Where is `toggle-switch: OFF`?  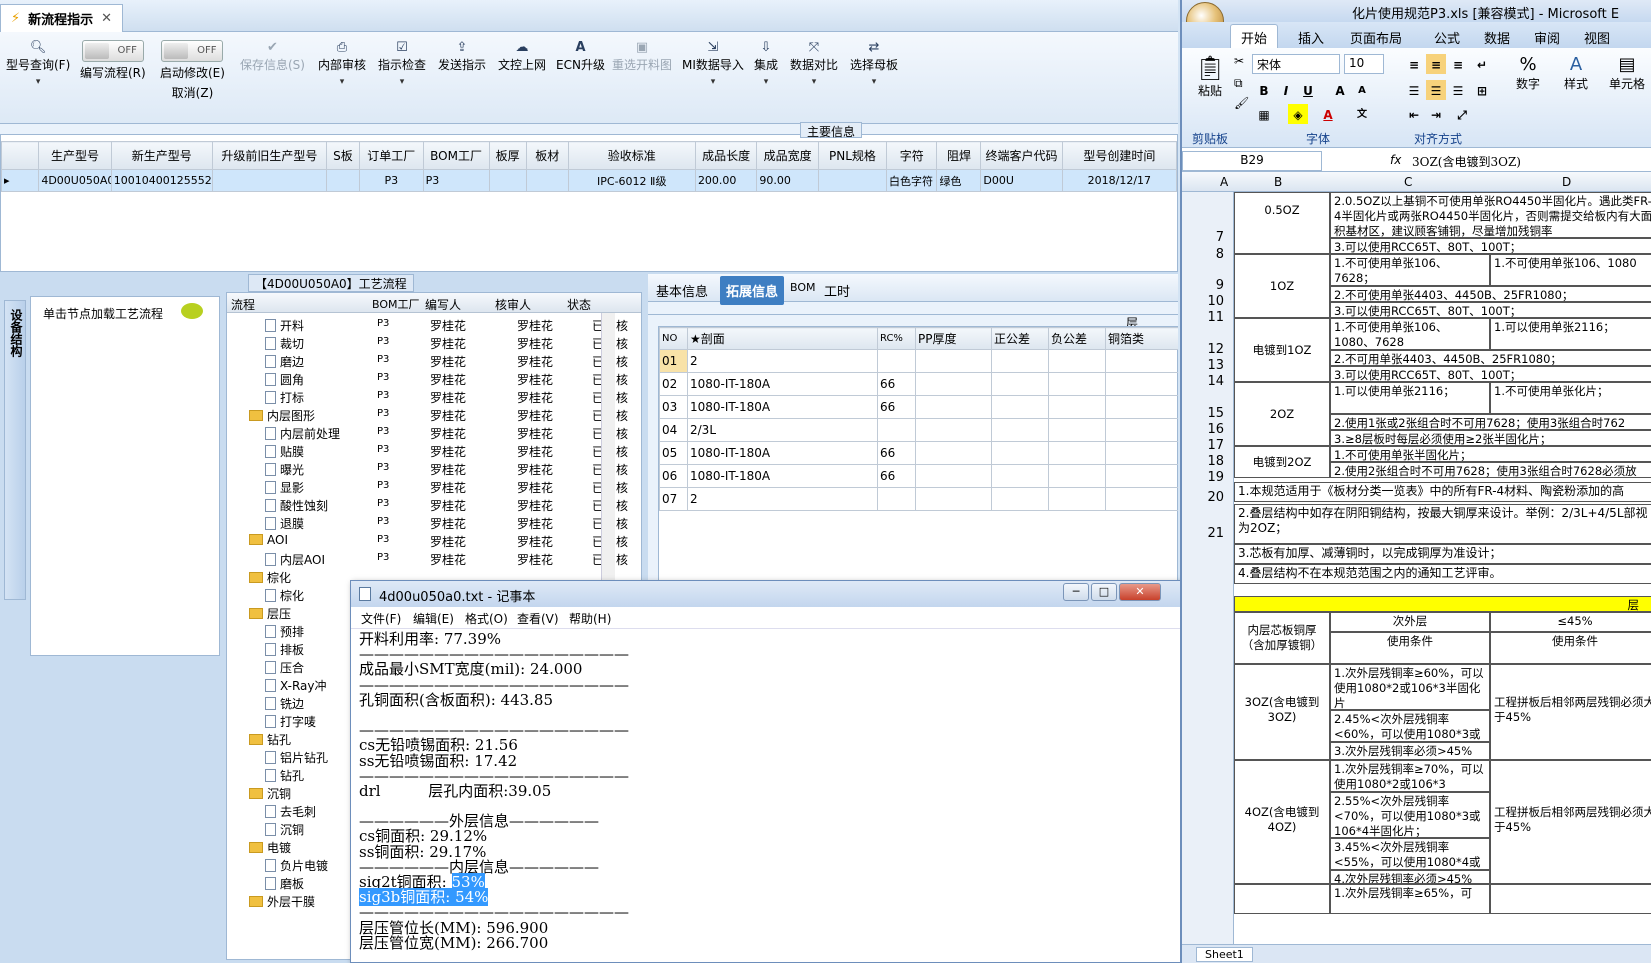 toggle-switch: OFF is located at coordinates (192, 51).